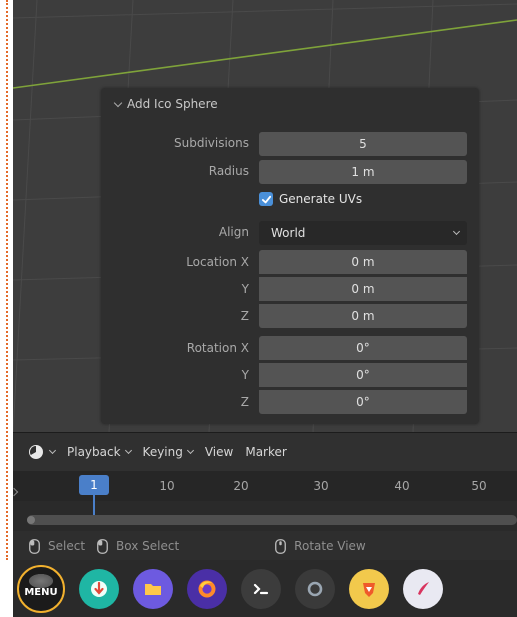 The width and height of the screenshot is (517, 617). What do you see at coordinates (321, 199) in the screenshot?
I see `generate-uvs-label: Generate UVs` at bounding box center [321, 199].